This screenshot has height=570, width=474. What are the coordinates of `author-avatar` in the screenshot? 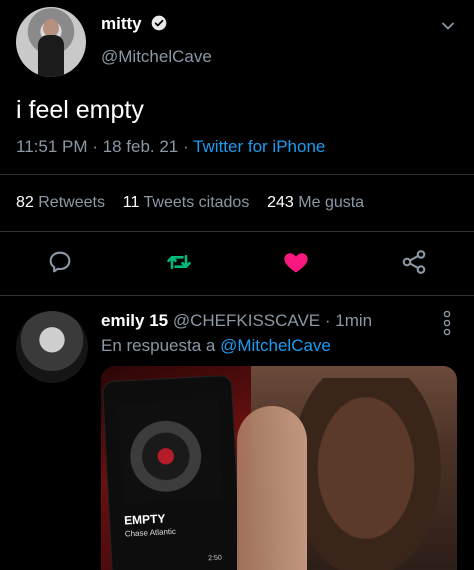 It's located at (51, 42).